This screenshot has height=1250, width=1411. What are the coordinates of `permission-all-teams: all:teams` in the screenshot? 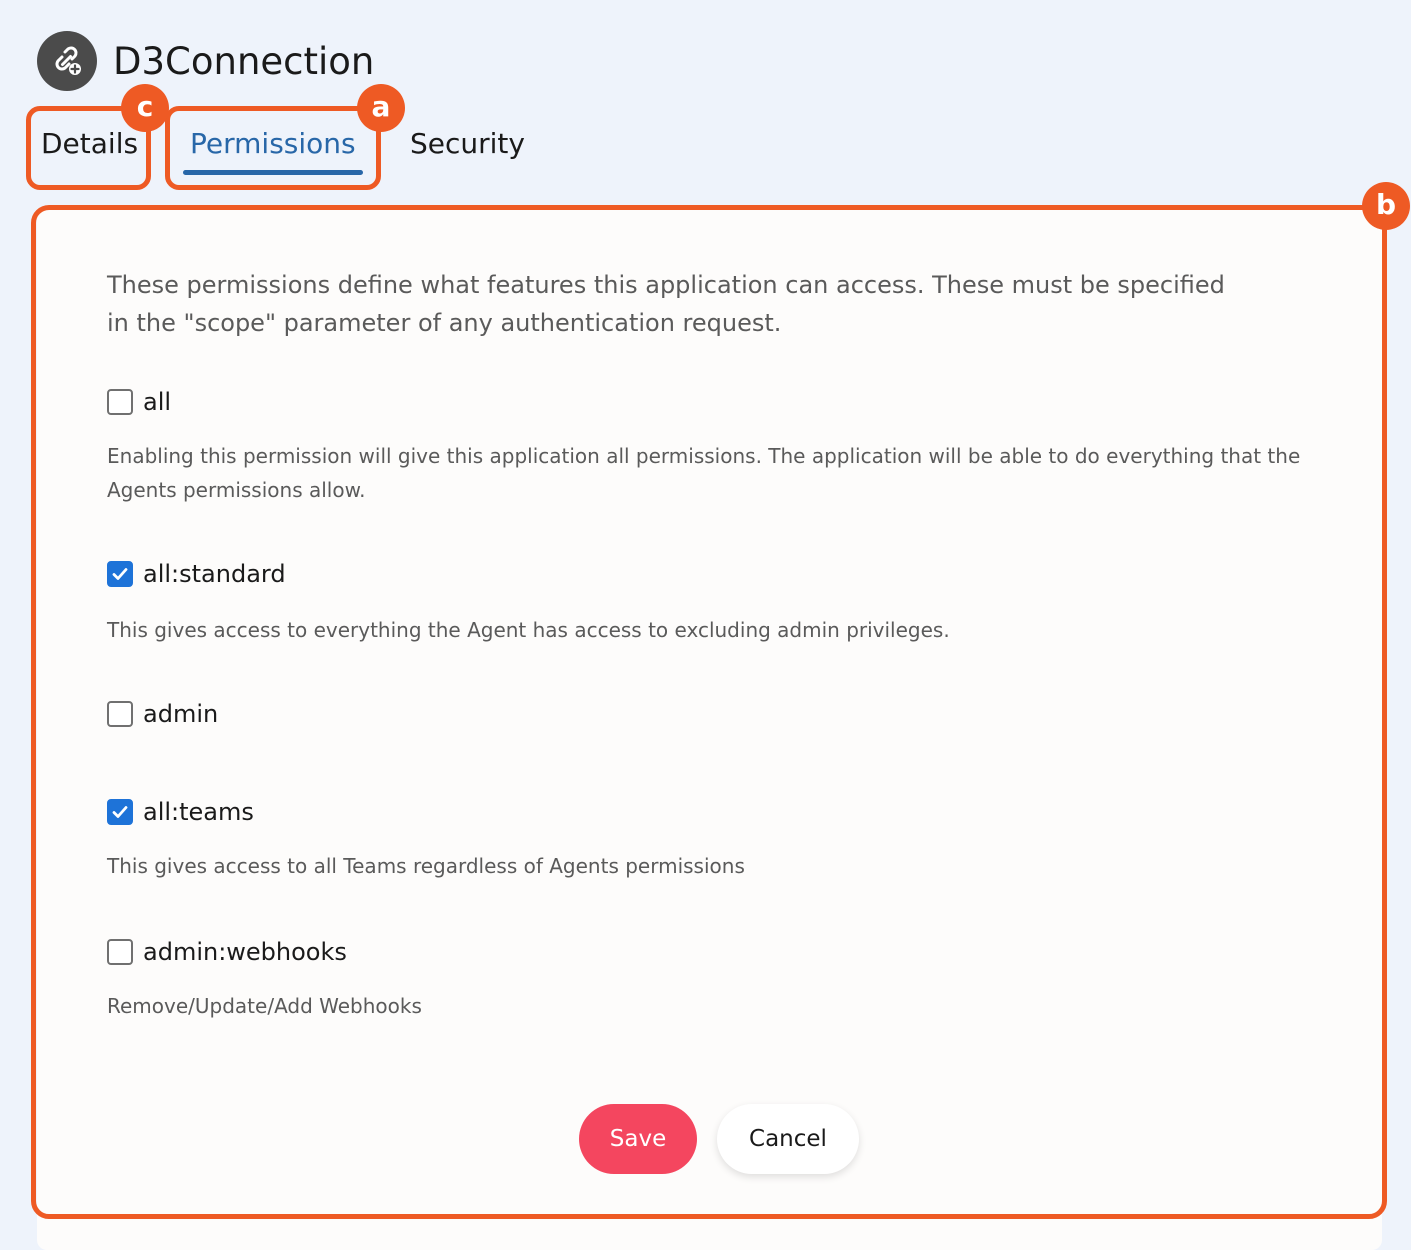 It's located at (180, 812).